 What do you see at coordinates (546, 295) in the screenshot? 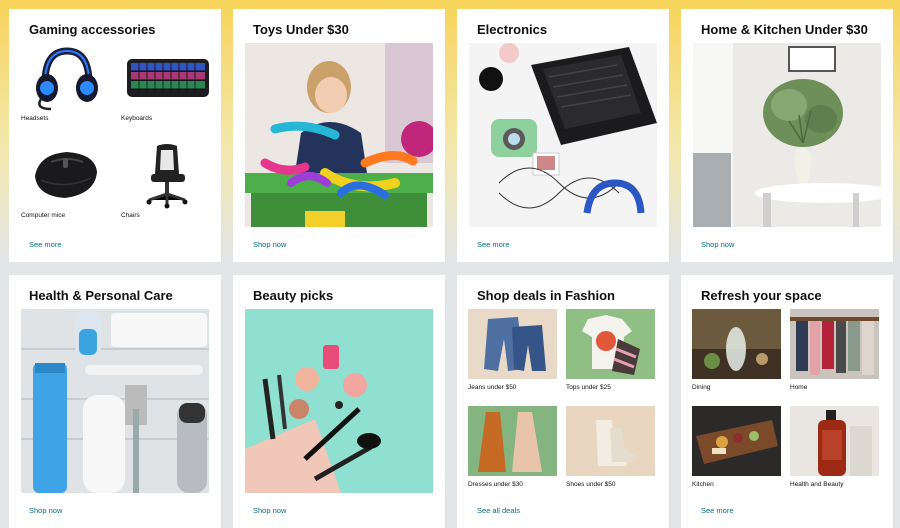
I see `card-title: Shop deals in Fashion` at bounding box center [546, 295].